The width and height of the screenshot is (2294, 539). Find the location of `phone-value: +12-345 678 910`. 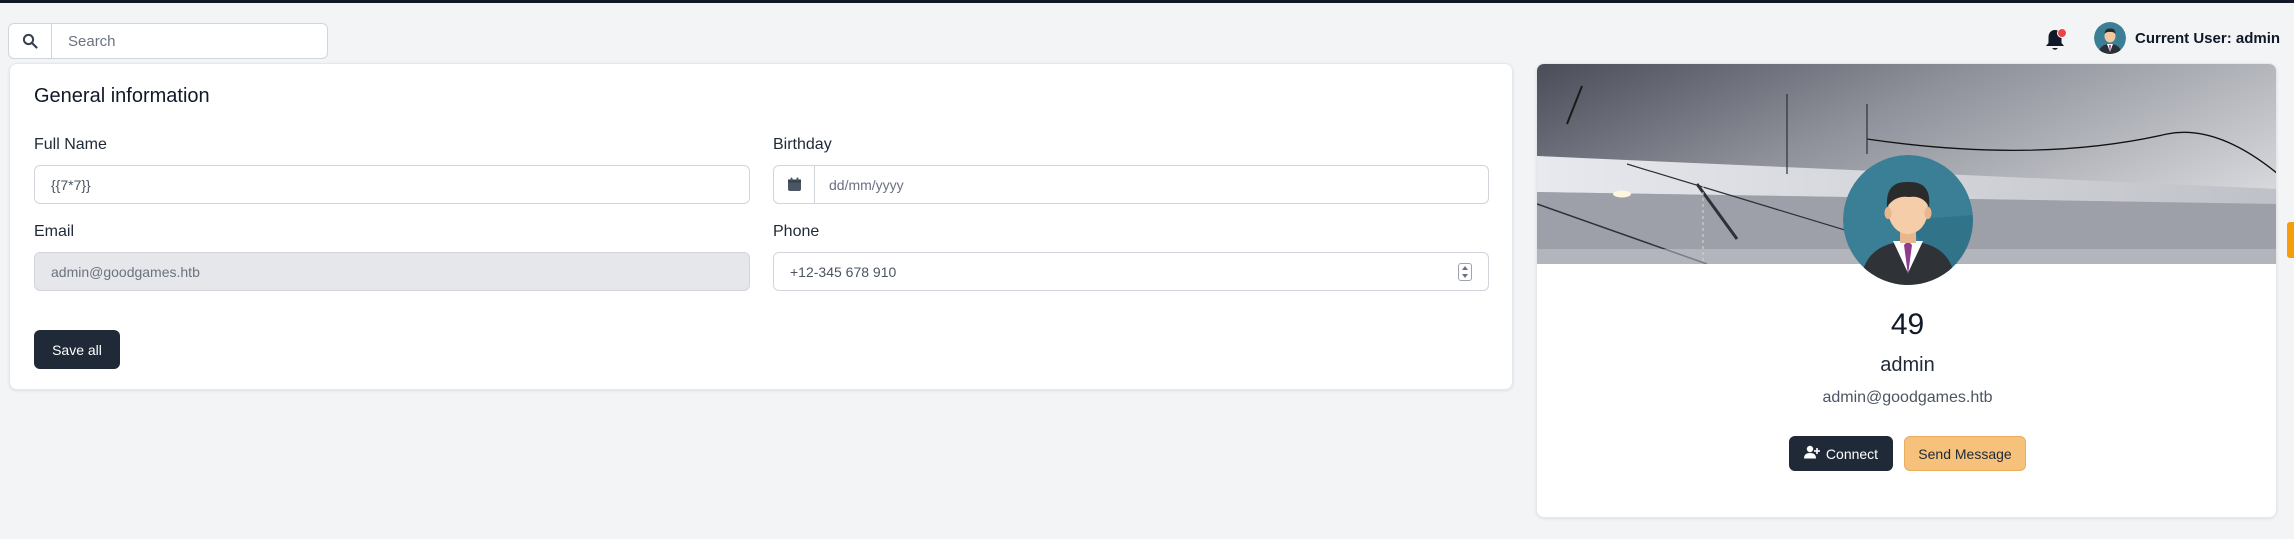

phone-value: +12-345 678 910 is located at coordinates (843, 271).